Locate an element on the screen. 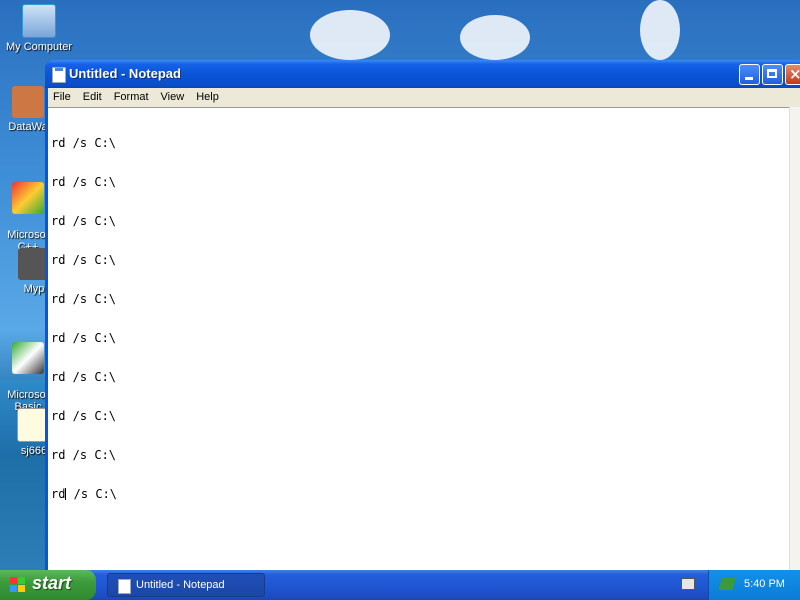 This screenshot has height=600, width=800. menu-help: Help is located at coordinates (207, 96).